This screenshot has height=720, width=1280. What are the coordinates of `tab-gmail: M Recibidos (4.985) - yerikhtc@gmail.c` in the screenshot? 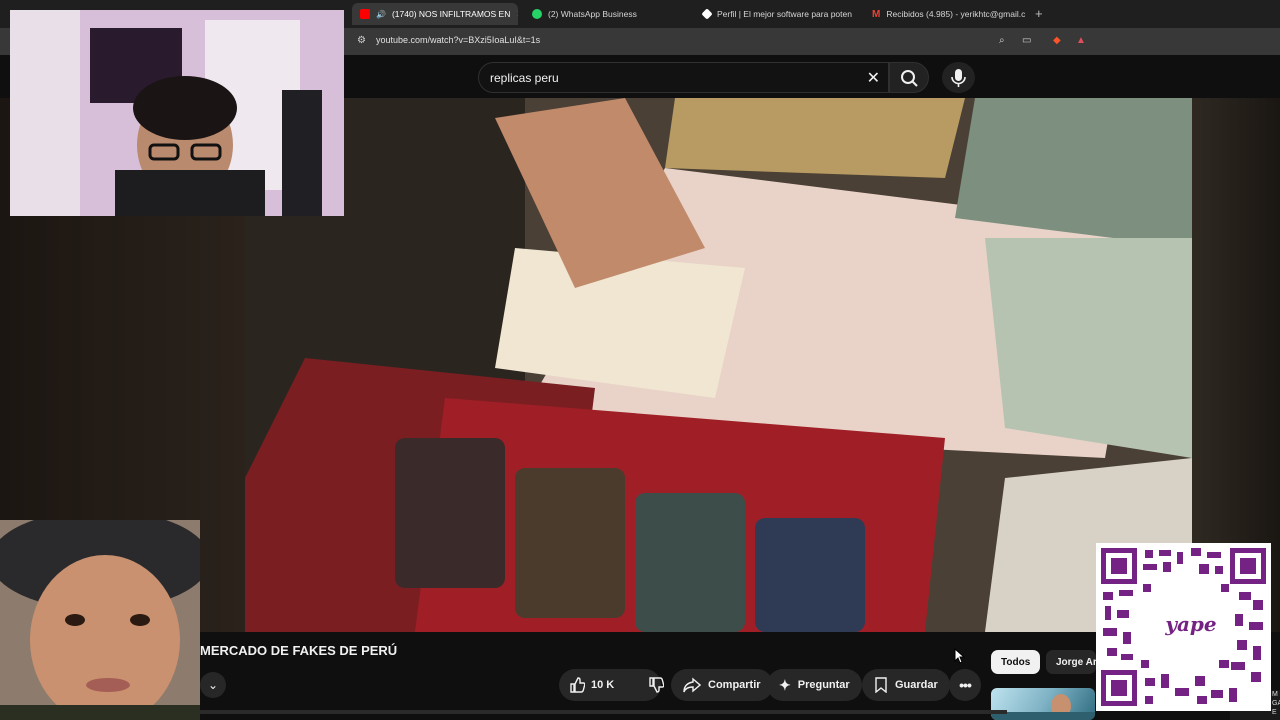 It's located at (947, 14).